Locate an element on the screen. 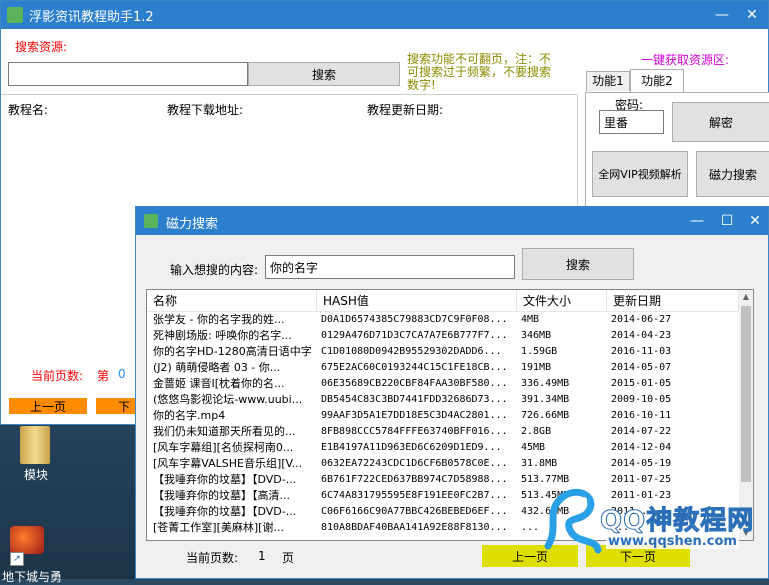 Image resolution: width=769 pixels, height=585 pixels. row-size: 336.49MB is located at coordinates (545, 383).